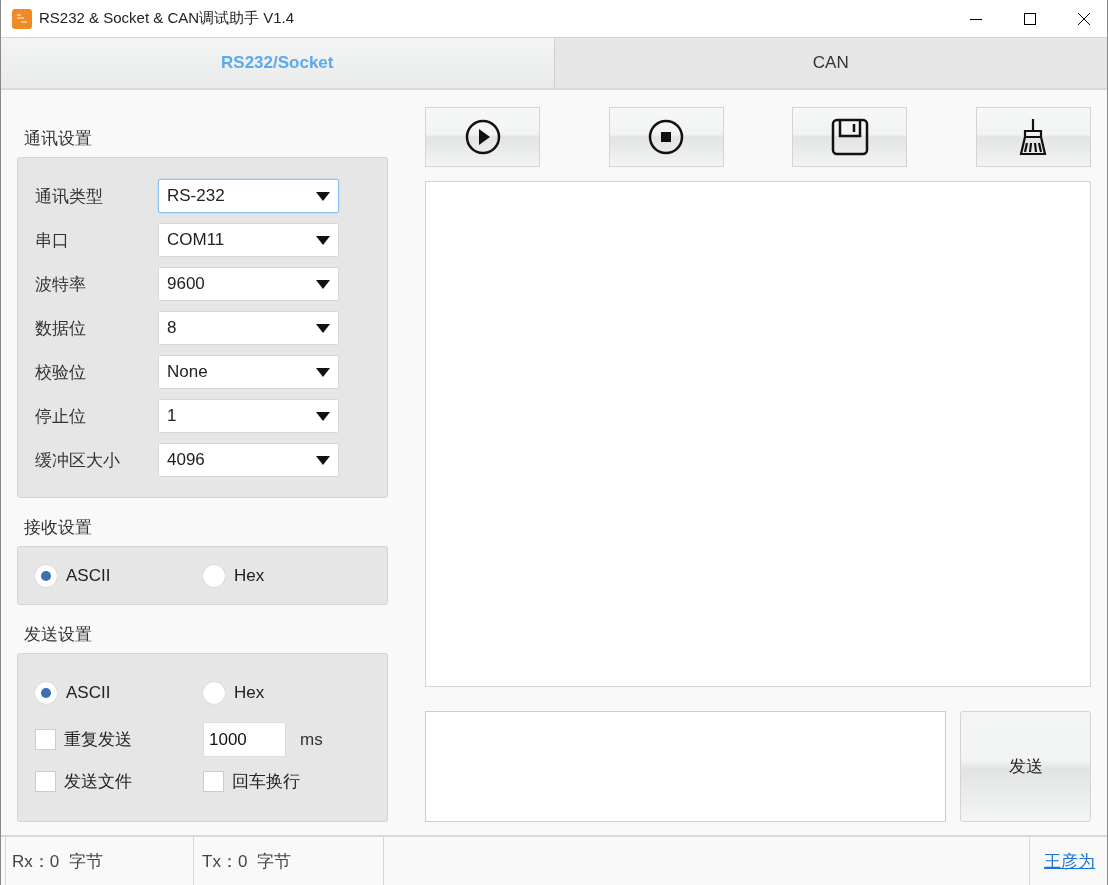 Image resolution: width=1108 pixels, height=885 pixels. What do you see at coordinates (98, 781) in the screenshot?
I see `checkbox-label: 发送文件` at bounding box center [98, 781].